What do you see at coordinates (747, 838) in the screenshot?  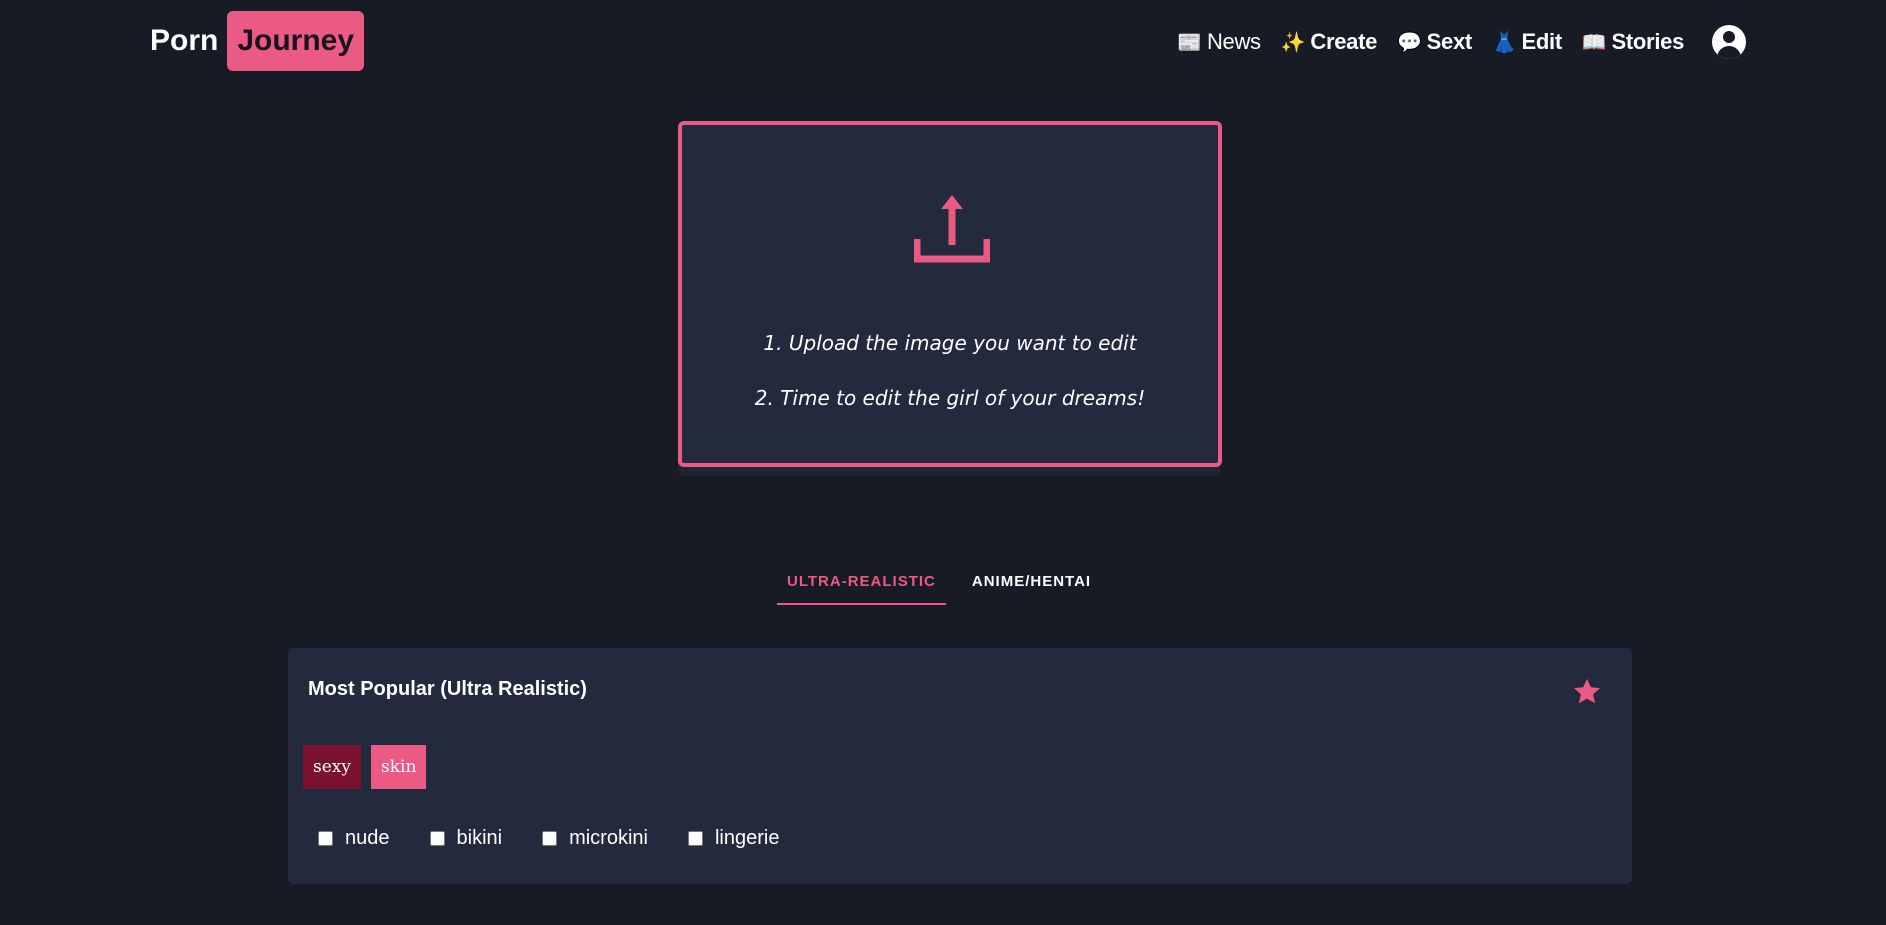 I see `option-lingerie-label: lingerie` at bounding box center [747, 838].